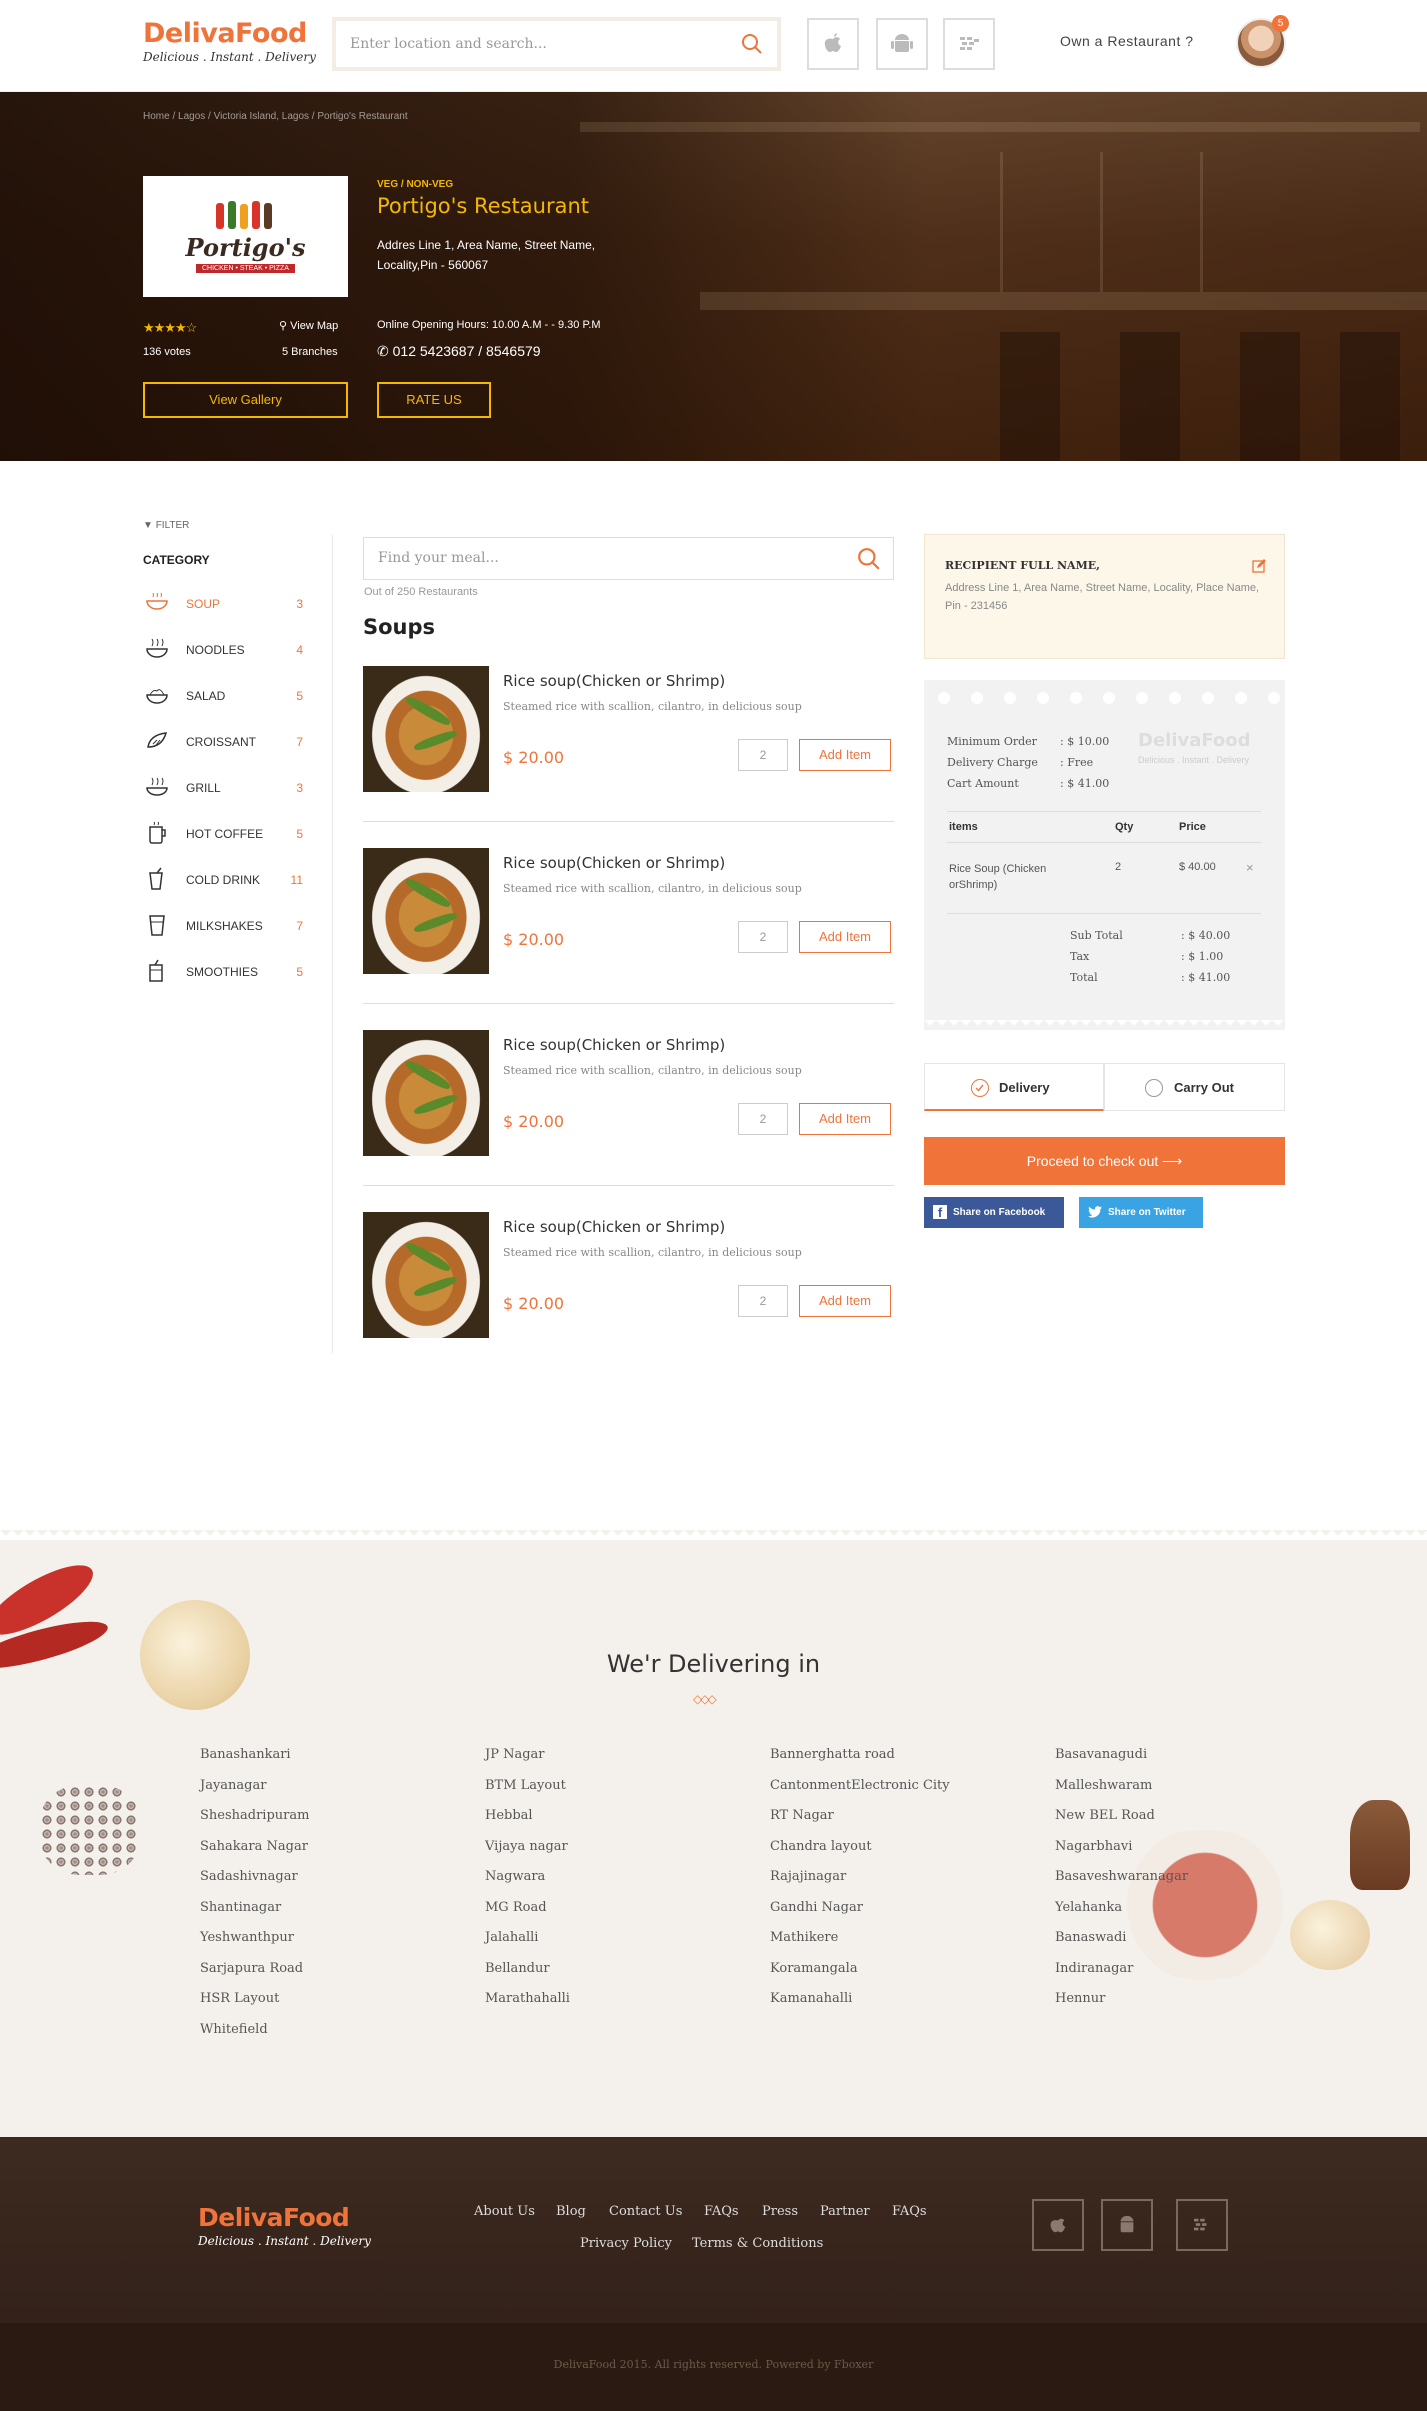  Describe the element at coordinates (1121, 1908) in the screenshot. I see `location-link: Yelahanka` at that location.